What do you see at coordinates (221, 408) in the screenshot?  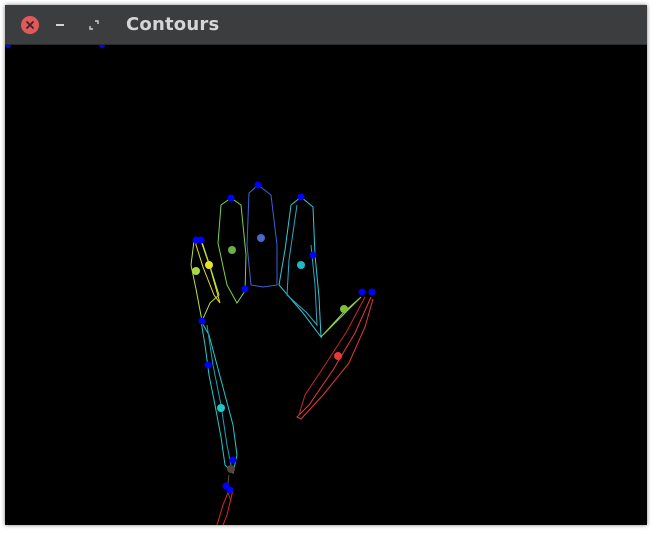 I see `centroid-palm` at bounding box center [221, 408].